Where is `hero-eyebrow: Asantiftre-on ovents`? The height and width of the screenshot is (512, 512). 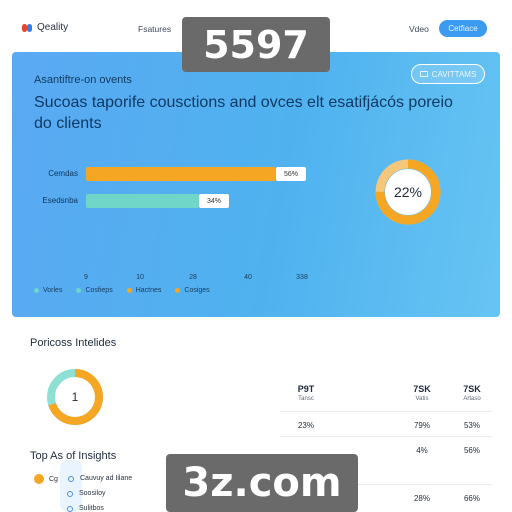 hero-eyebrow: Asantiftre-on ovents is located at coordinates (83, 80).